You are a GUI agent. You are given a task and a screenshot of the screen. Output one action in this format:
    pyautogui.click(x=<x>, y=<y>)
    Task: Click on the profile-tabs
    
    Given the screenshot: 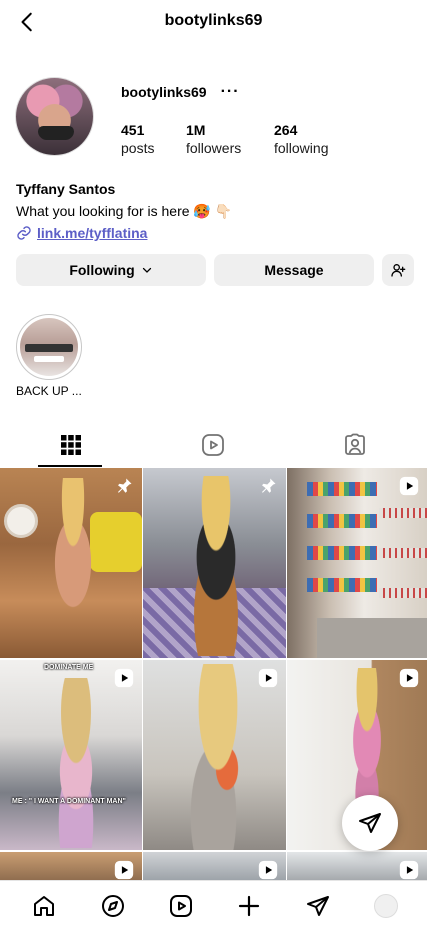 What is the action you would take?
    pyautogui.click(x=213, y=446)
    